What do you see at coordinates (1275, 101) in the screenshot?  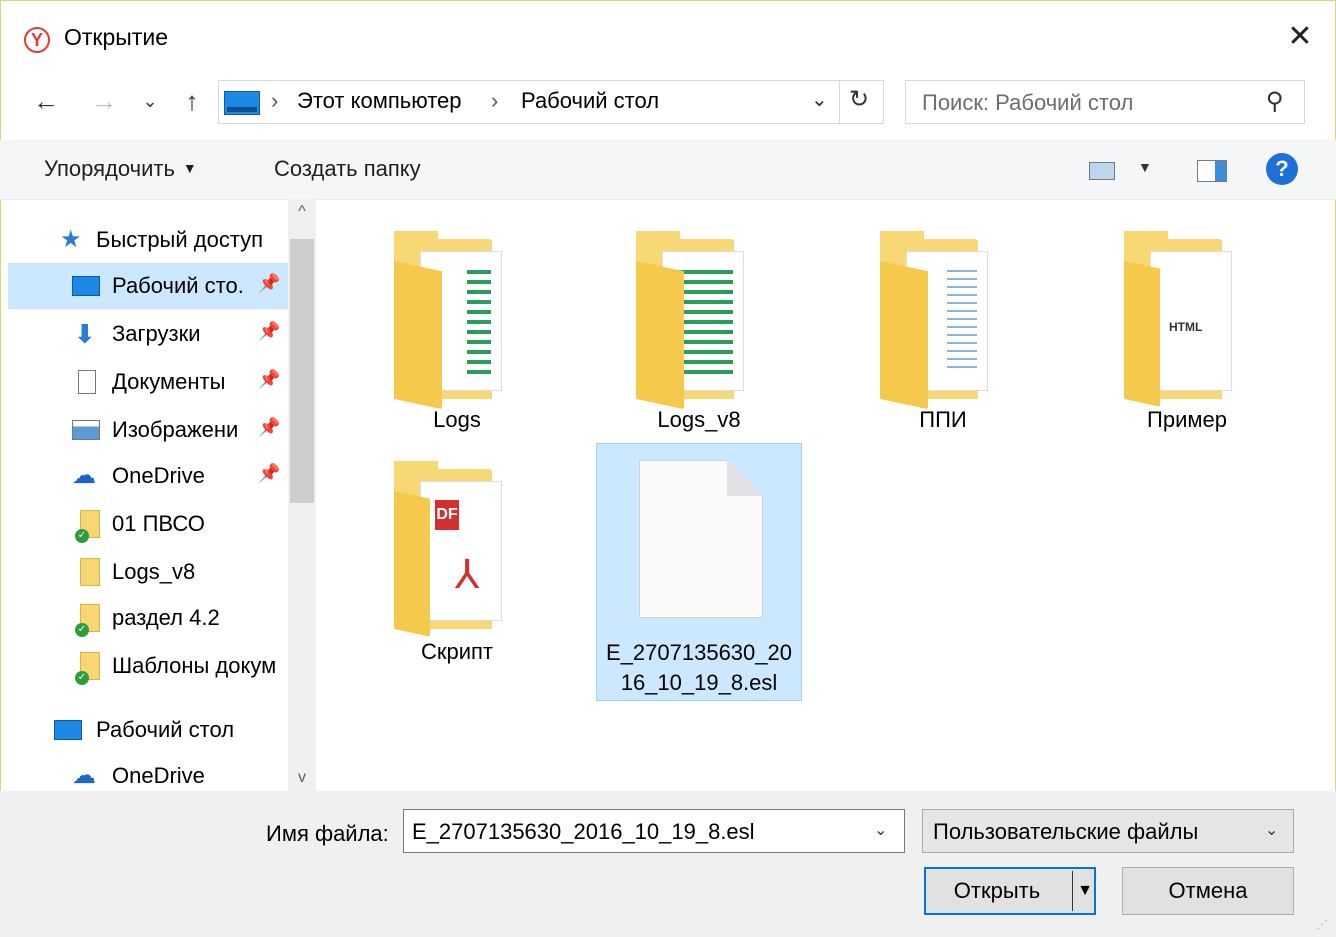 I see `search-icon: ⚲` at bounding box center [1275, 101].